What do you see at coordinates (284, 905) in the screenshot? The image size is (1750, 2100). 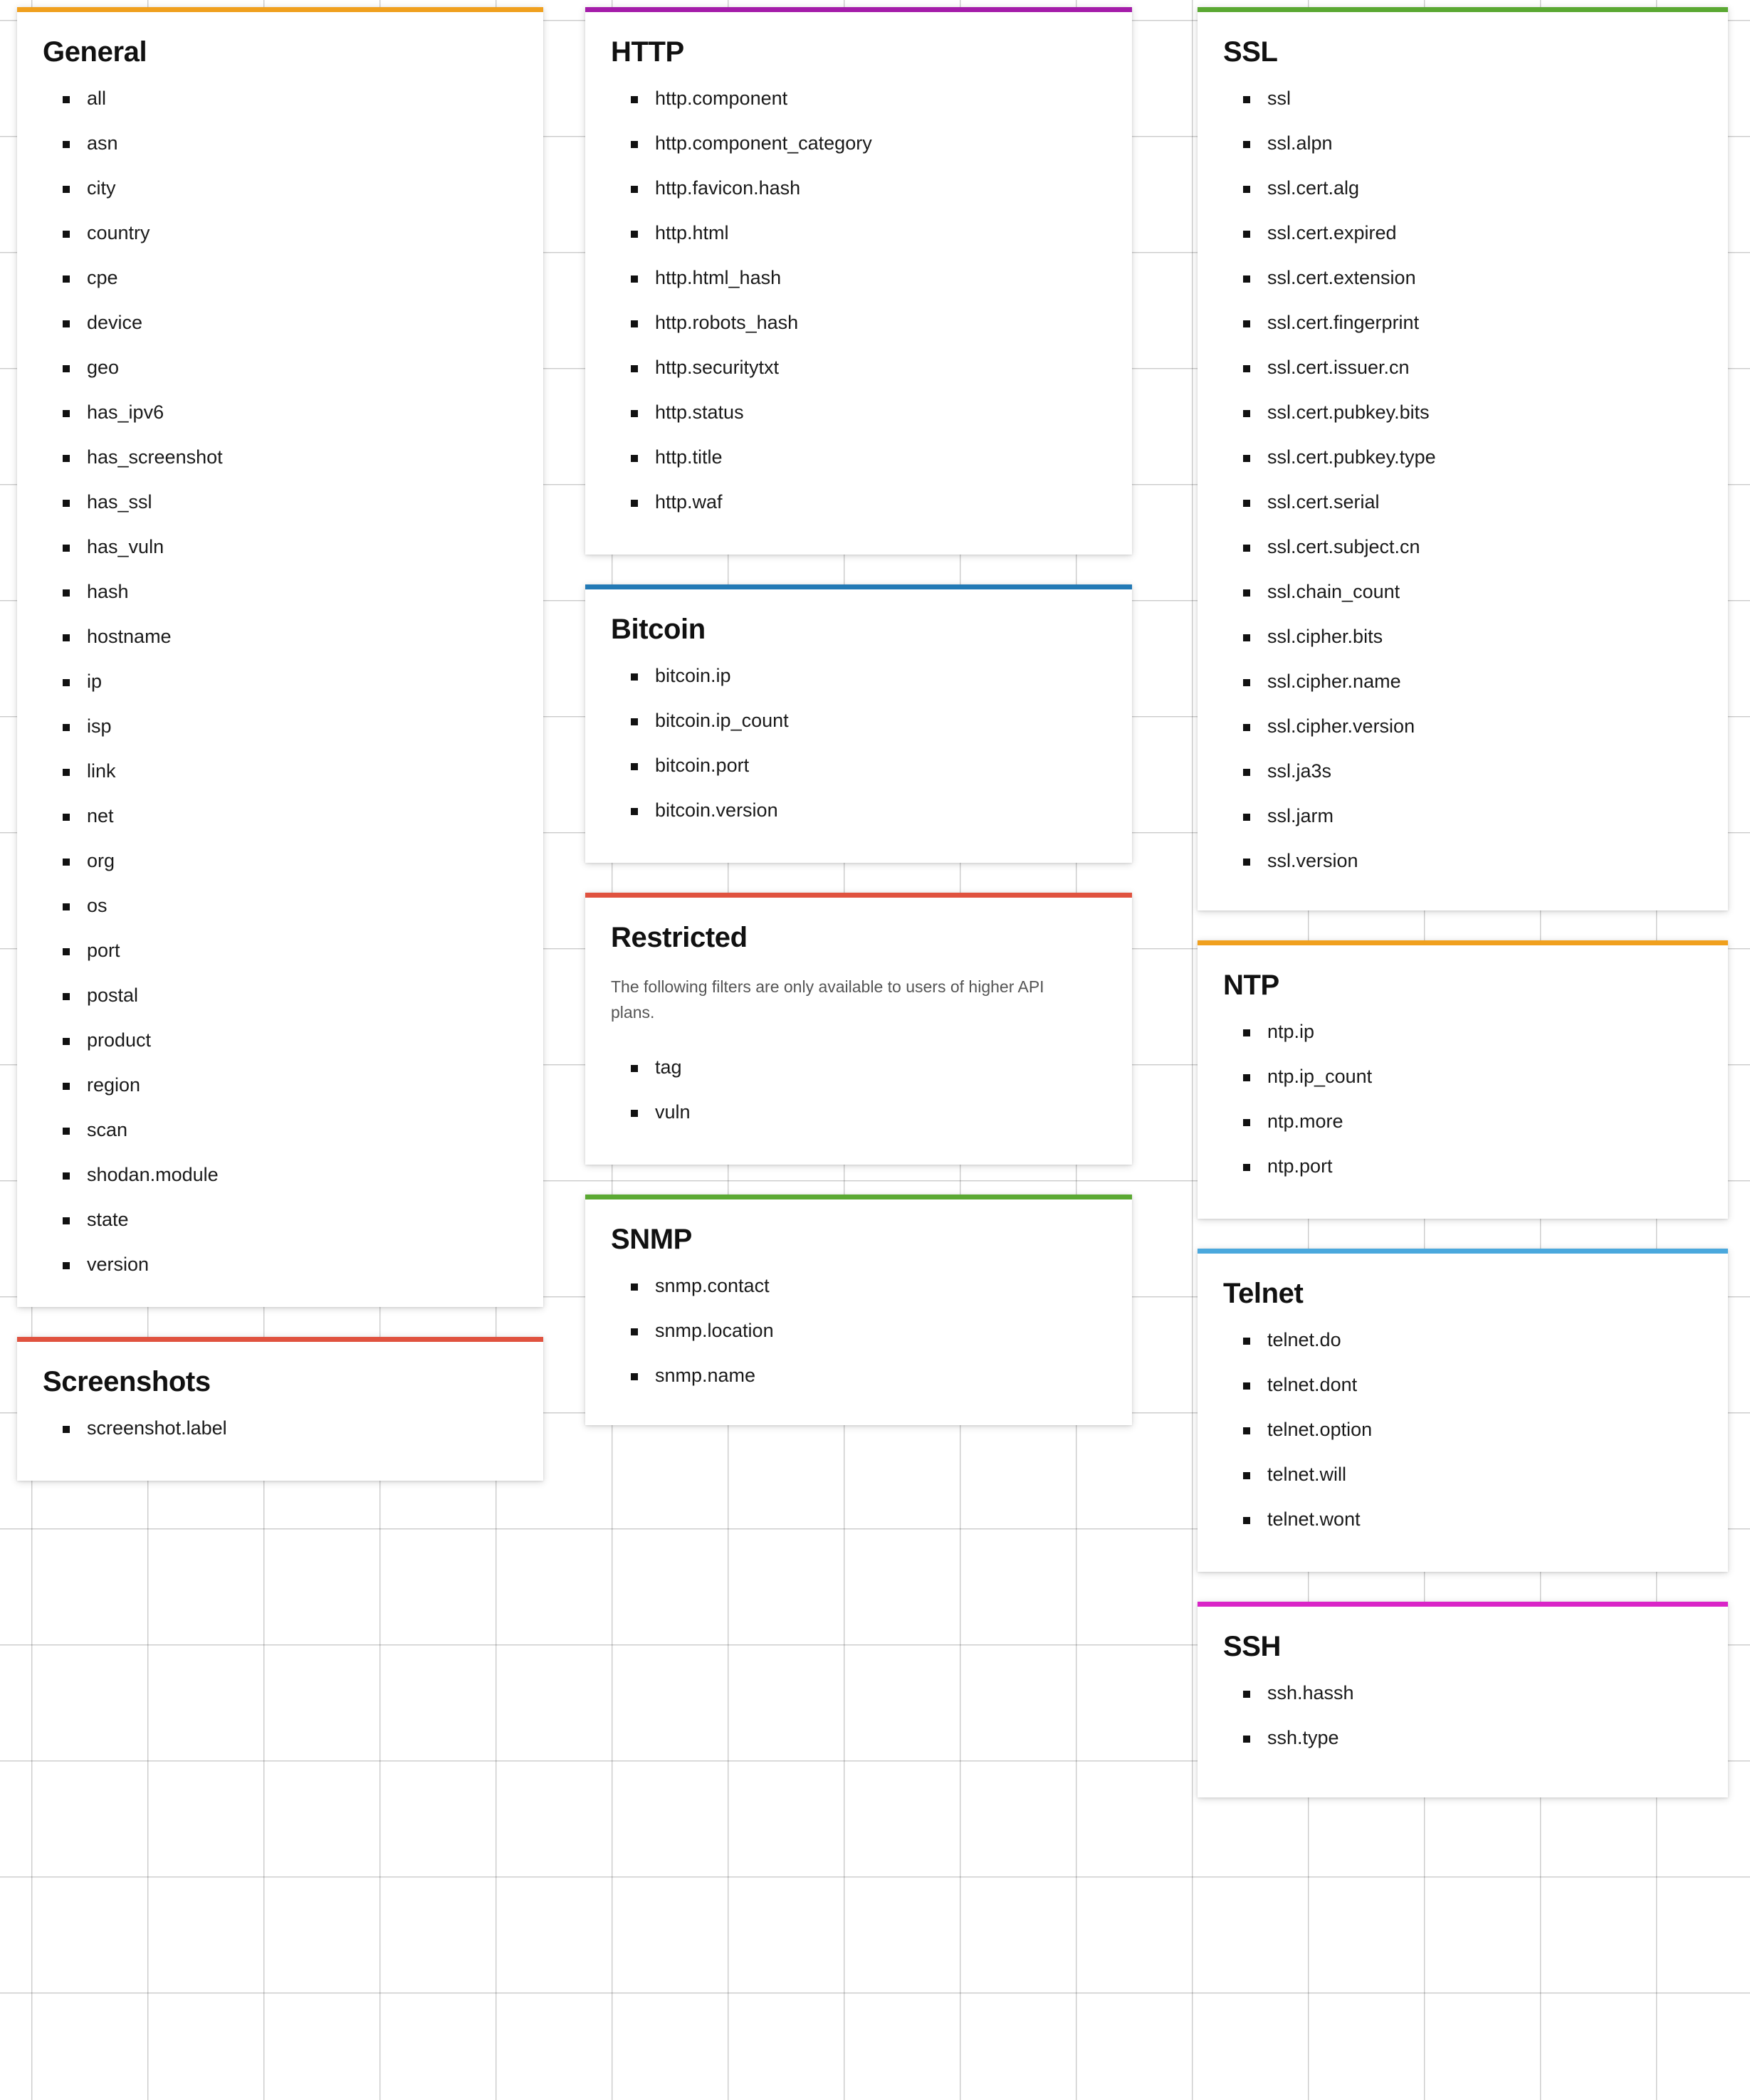 I see `filter-item: os` at bounding box center [284, 905].